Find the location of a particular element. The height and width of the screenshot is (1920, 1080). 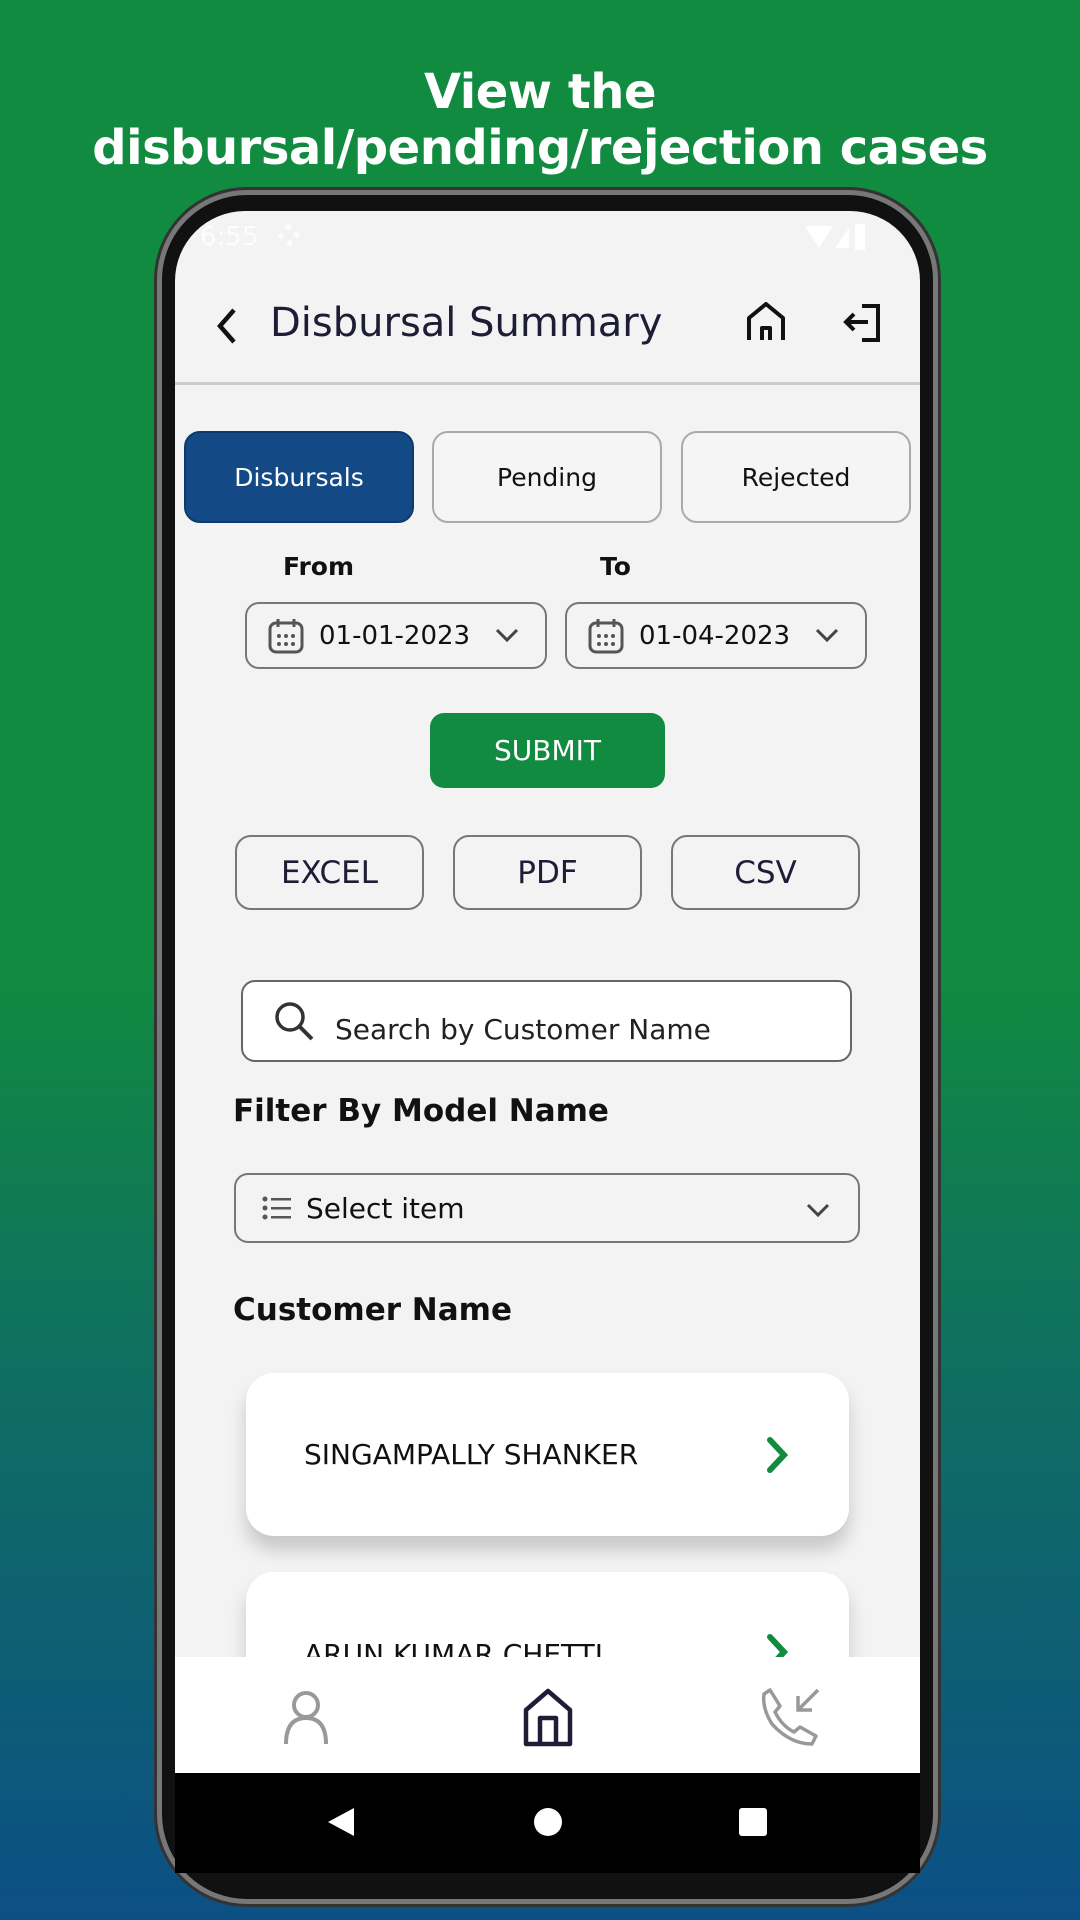

profile-icon is located at coordinates (306, 1718).